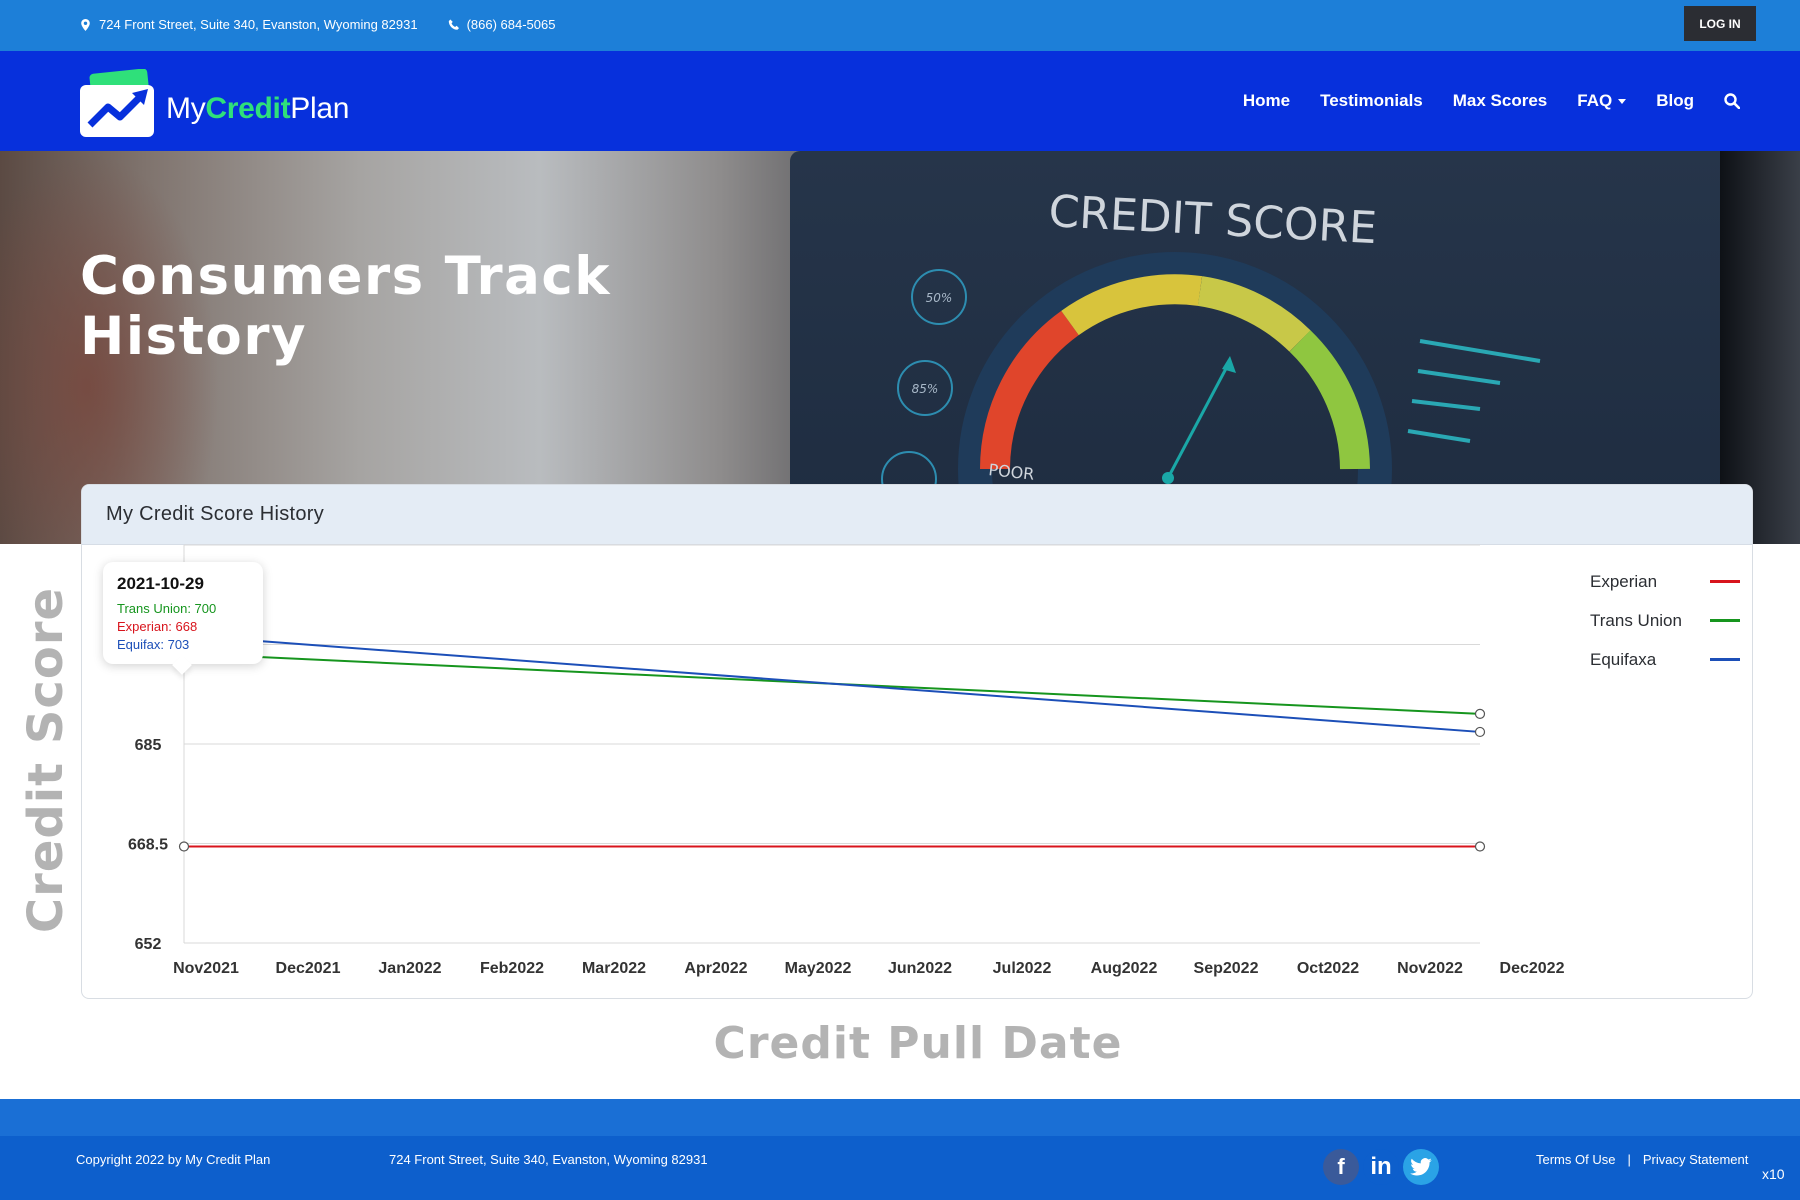  Describe the element at coordinates (1341, 1167) in the screenshot. I see `facebook-icon: f` at that location.